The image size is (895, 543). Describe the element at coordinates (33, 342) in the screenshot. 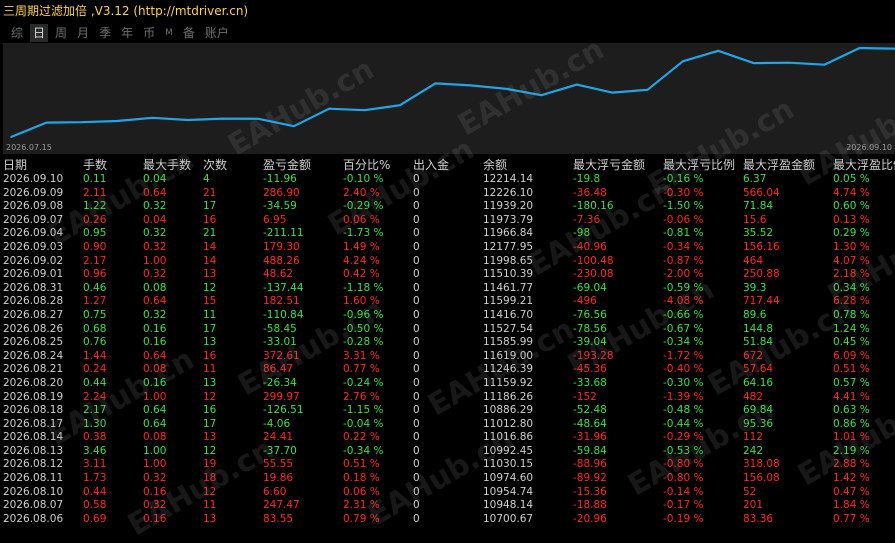

I see `table-cell: 2026.08.25` at that location.